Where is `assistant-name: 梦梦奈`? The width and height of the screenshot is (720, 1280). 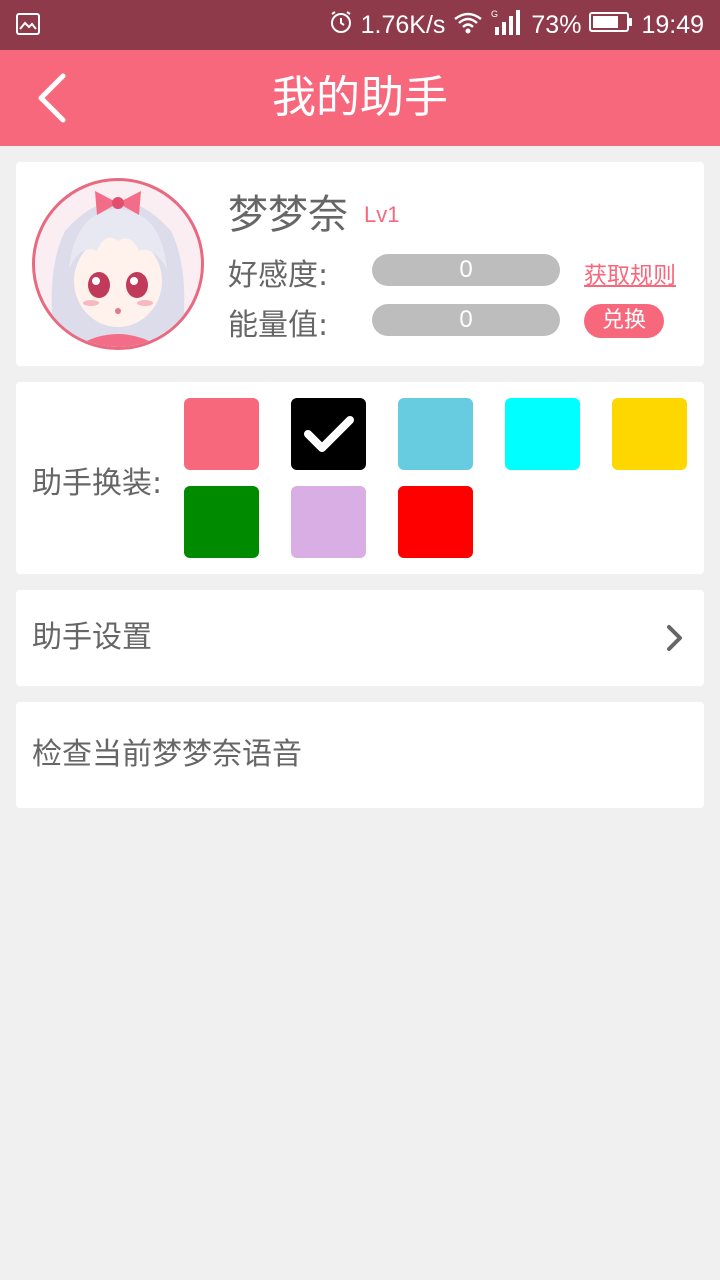
assistant-name: 梦梦奈 is located at coordinates (288, 215).